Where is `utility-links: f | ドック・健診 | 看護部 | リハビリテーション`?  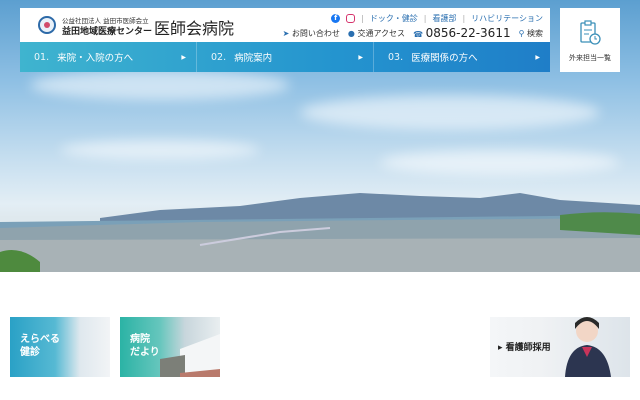 utility-links: f | ドック・健診 | 看護部 | リハビリテーション is located at coordinates (437, 18).